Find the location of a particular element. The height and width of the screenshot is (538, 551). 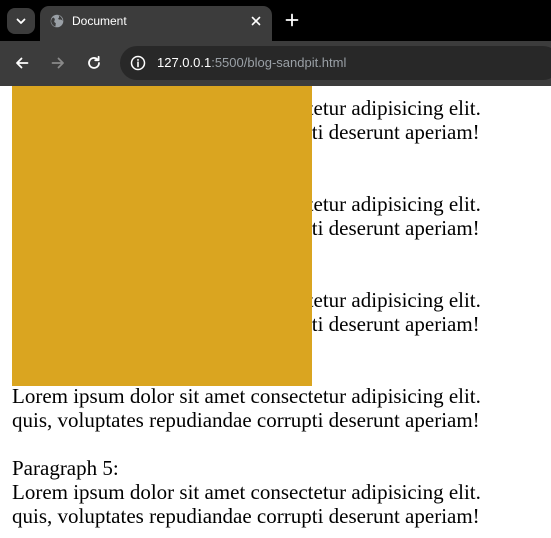

info-icon is located at coordinates (138, 63).